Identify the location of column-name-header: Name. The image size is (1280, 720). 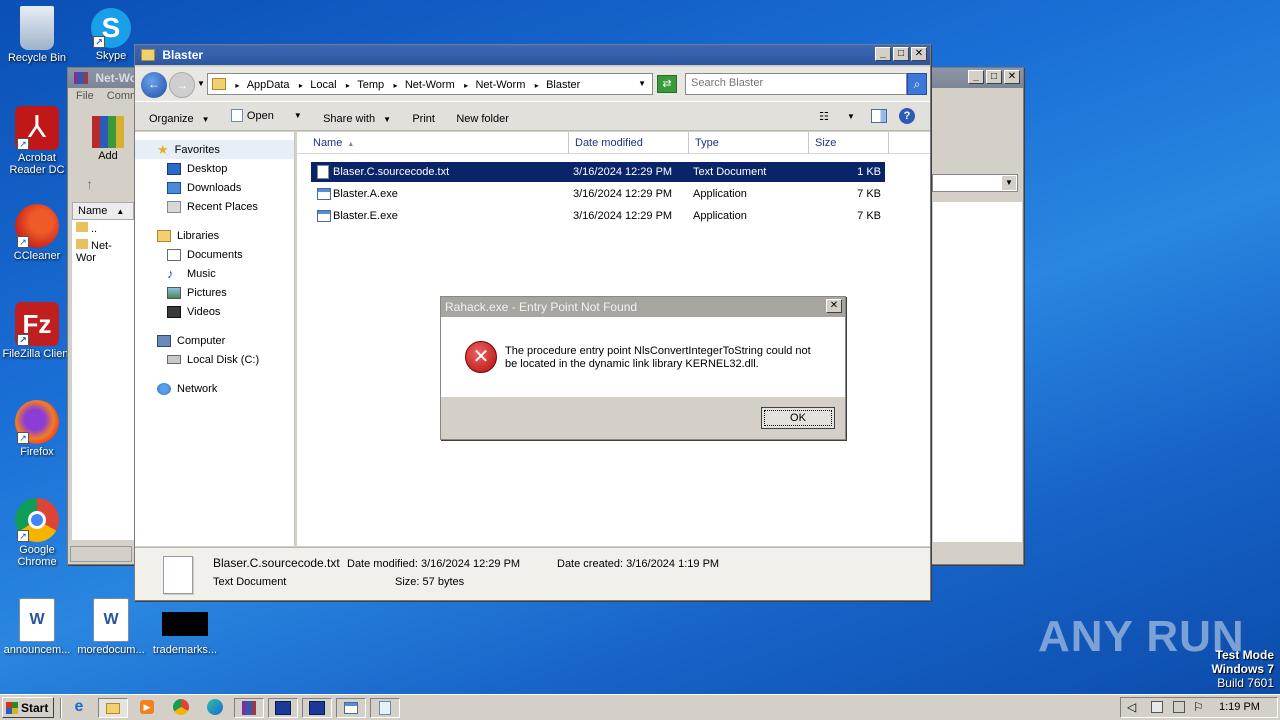
(92, 211).